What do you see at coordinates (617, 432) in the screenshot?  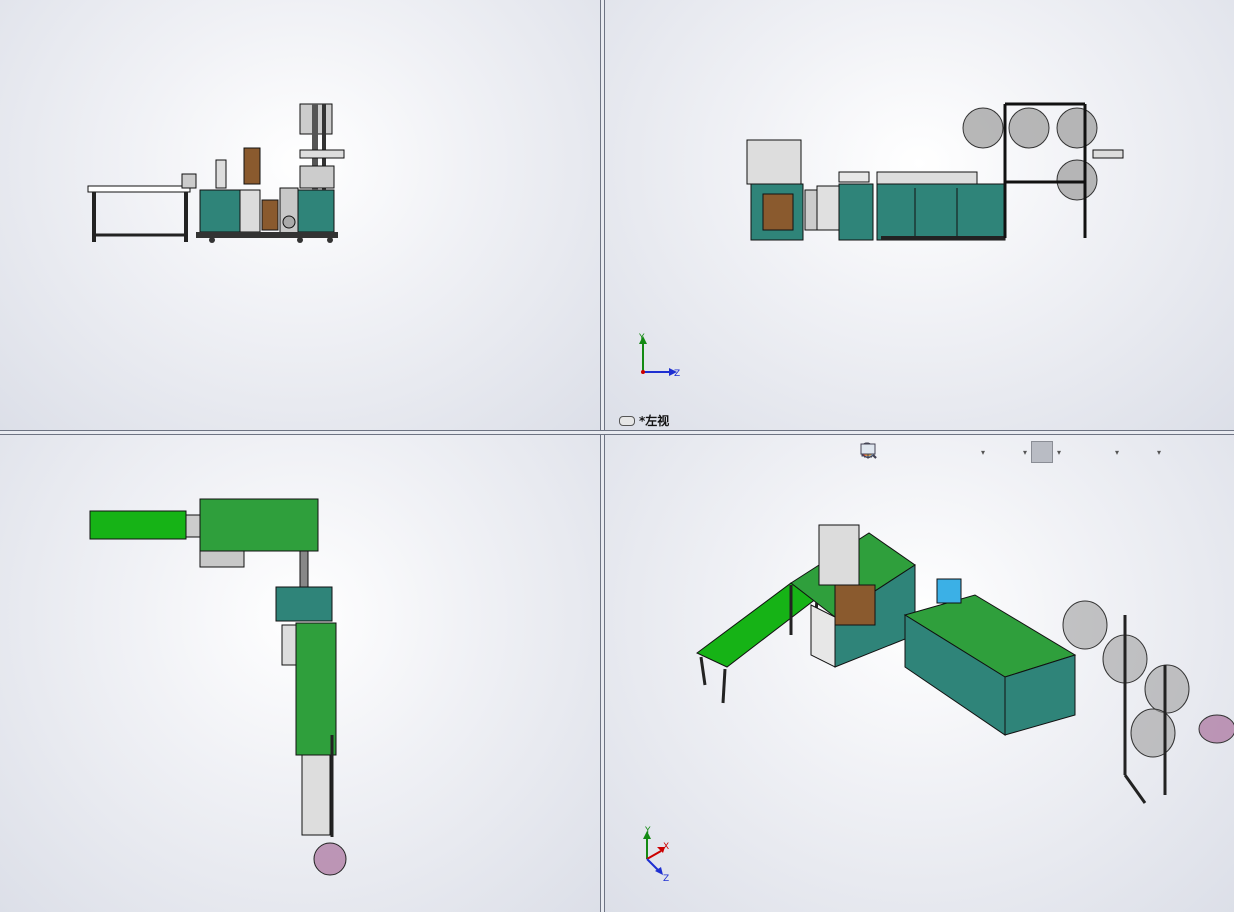 I see `horizontal-split-bar` at bounding box center [617, 432].